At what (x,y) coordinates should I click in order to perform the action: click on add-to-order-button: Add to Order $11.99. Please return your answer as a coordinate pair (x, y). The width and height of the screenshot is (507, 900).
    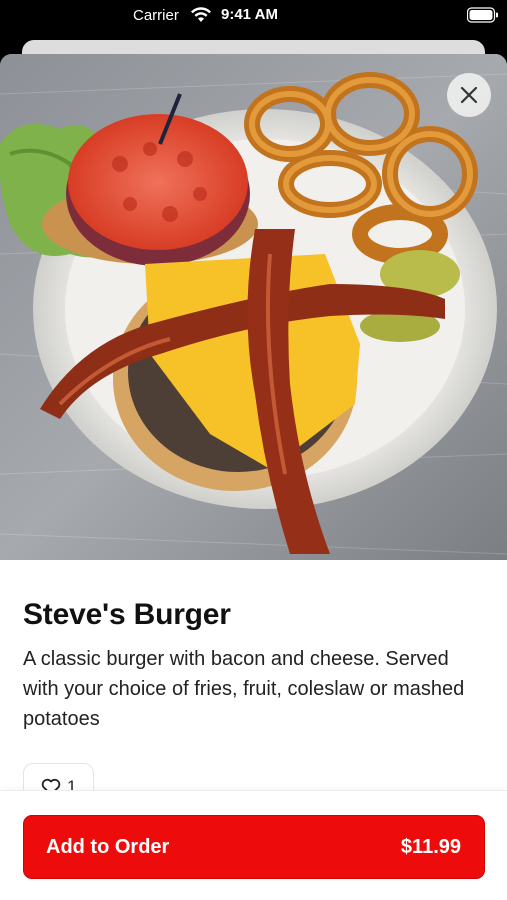
    Looking at the image, I should click on (254, 847).